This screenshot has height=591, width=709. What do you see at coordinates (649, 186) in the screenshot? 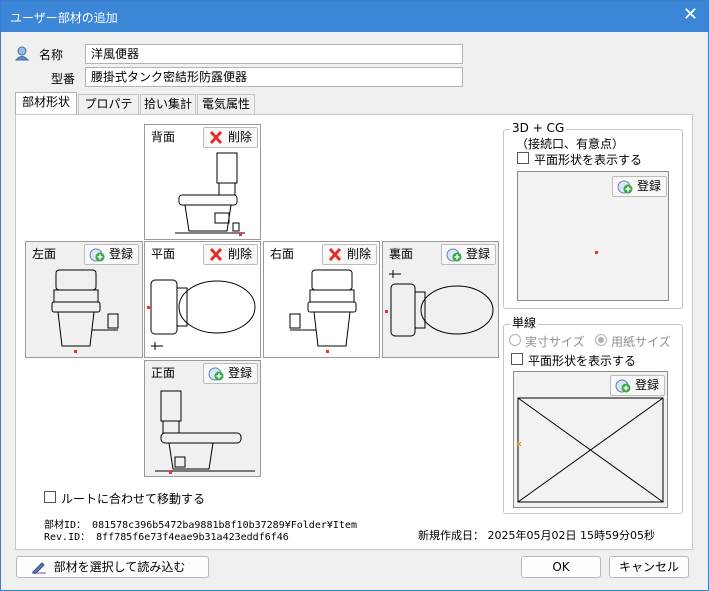
I see `register-3d-label: 登録` at bounding box center [649, 186].